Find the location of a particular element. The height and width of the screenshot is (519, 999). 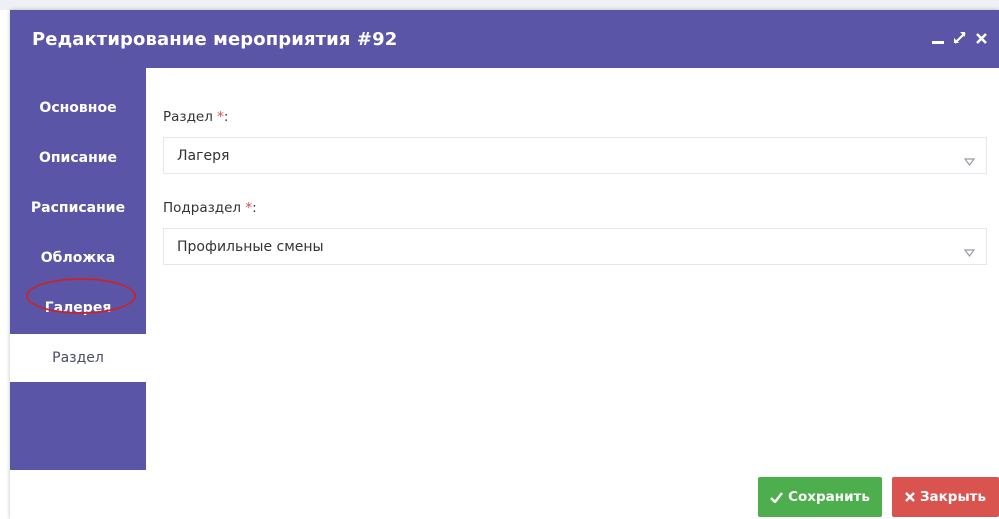

close-button: Закрыть is located at coordinates (945, 497).